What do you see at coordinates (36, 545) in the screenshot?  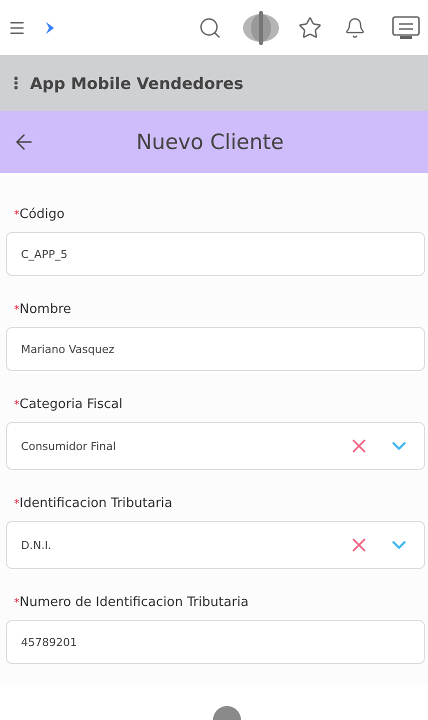 I see `select-value: D.N.I.` at bounding box center [36, 545].